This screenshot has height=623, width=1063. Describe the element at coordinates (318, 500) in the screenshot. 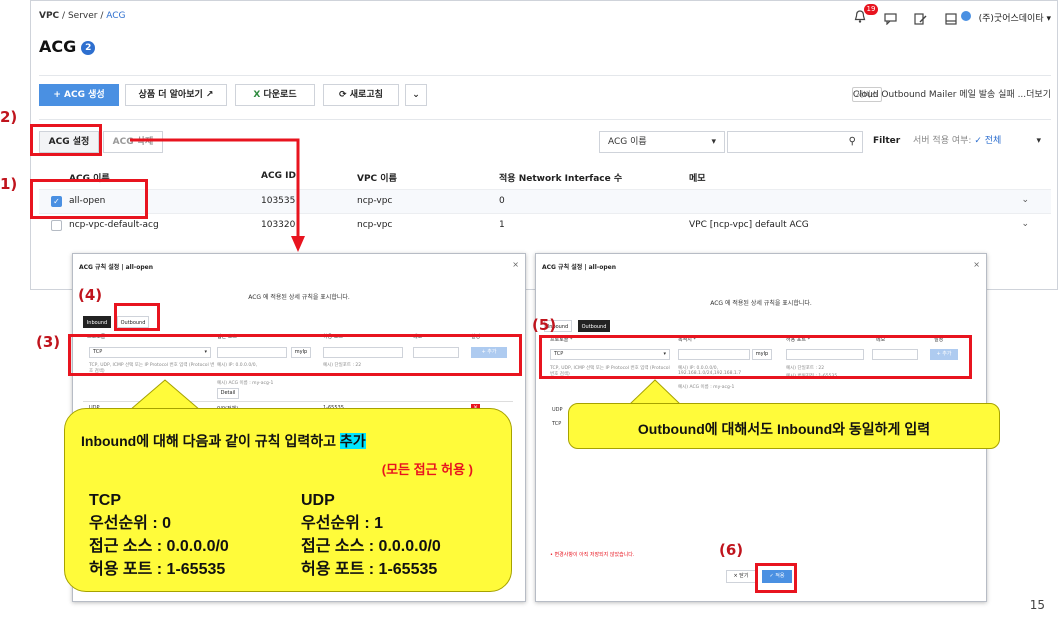

I see `udp-title: UDP` at that location.